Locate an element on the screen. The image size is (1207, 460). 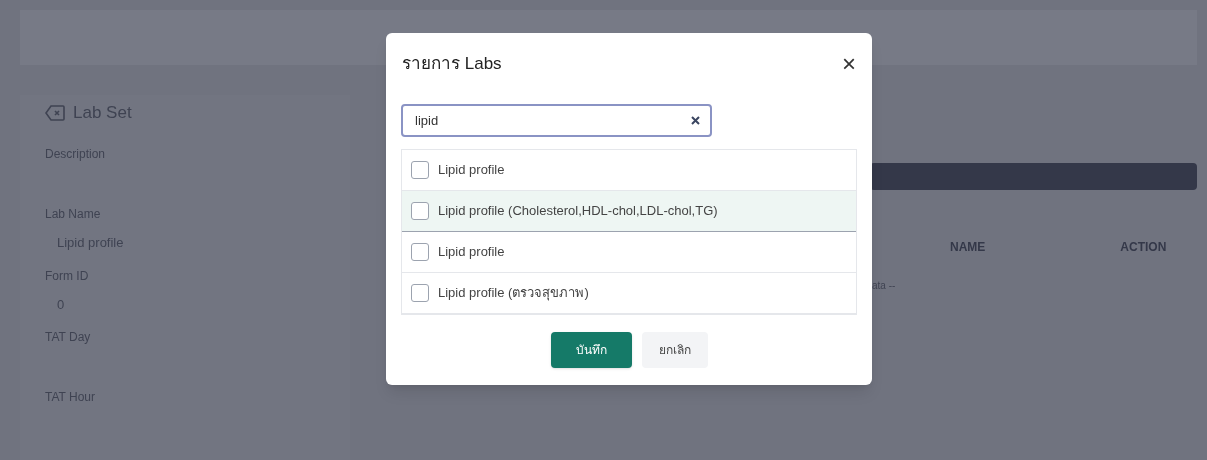
modal-title: รายการ Labs is located at coordinates (452, 64).